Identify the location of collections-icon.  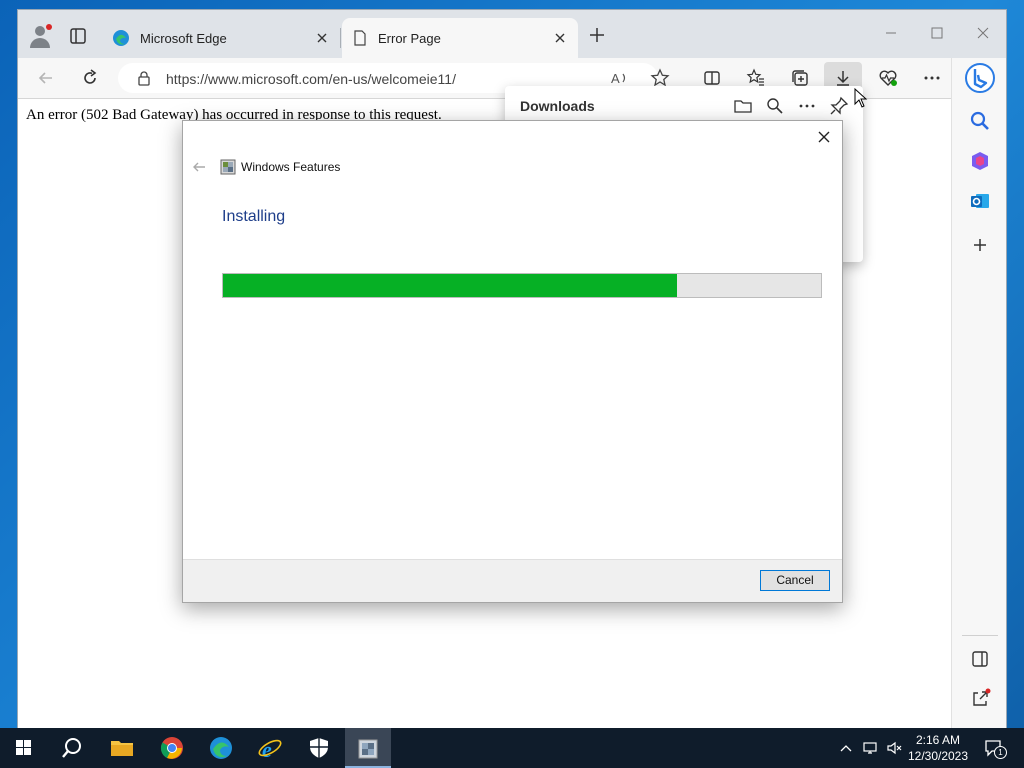
(800, 78).